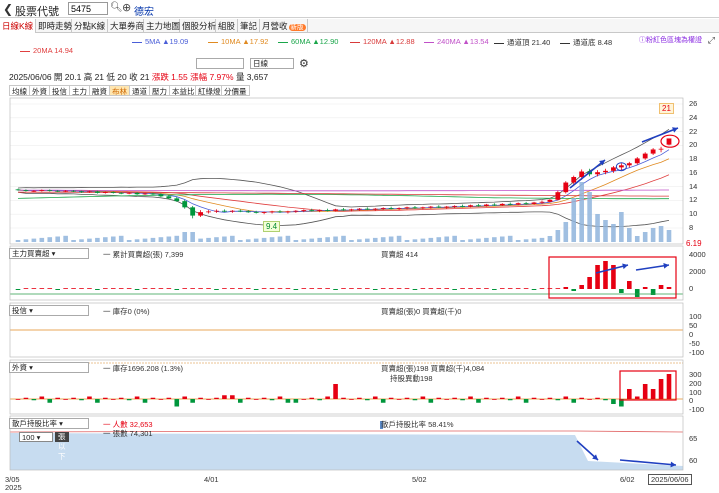 This screenshot has width=719, height=493. I want to click on channel-bottom-legend: 通道底 8.48, so click(586, 42).